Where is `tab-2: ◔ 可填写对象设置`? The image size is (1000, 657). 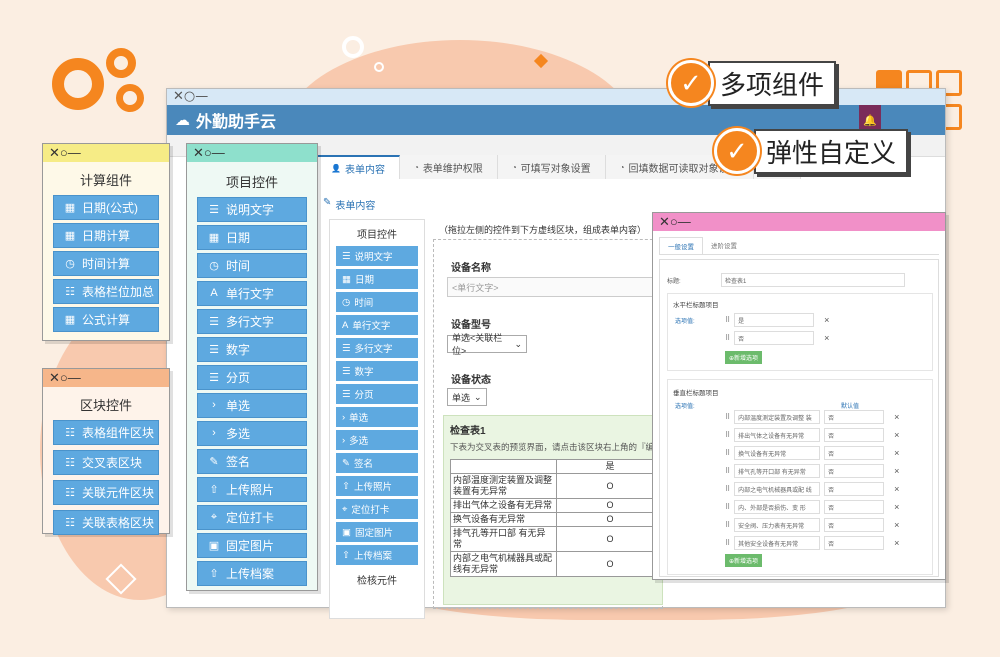
tab-2: ◔ 可填写对象设置 is located at coordinates (551, 167).